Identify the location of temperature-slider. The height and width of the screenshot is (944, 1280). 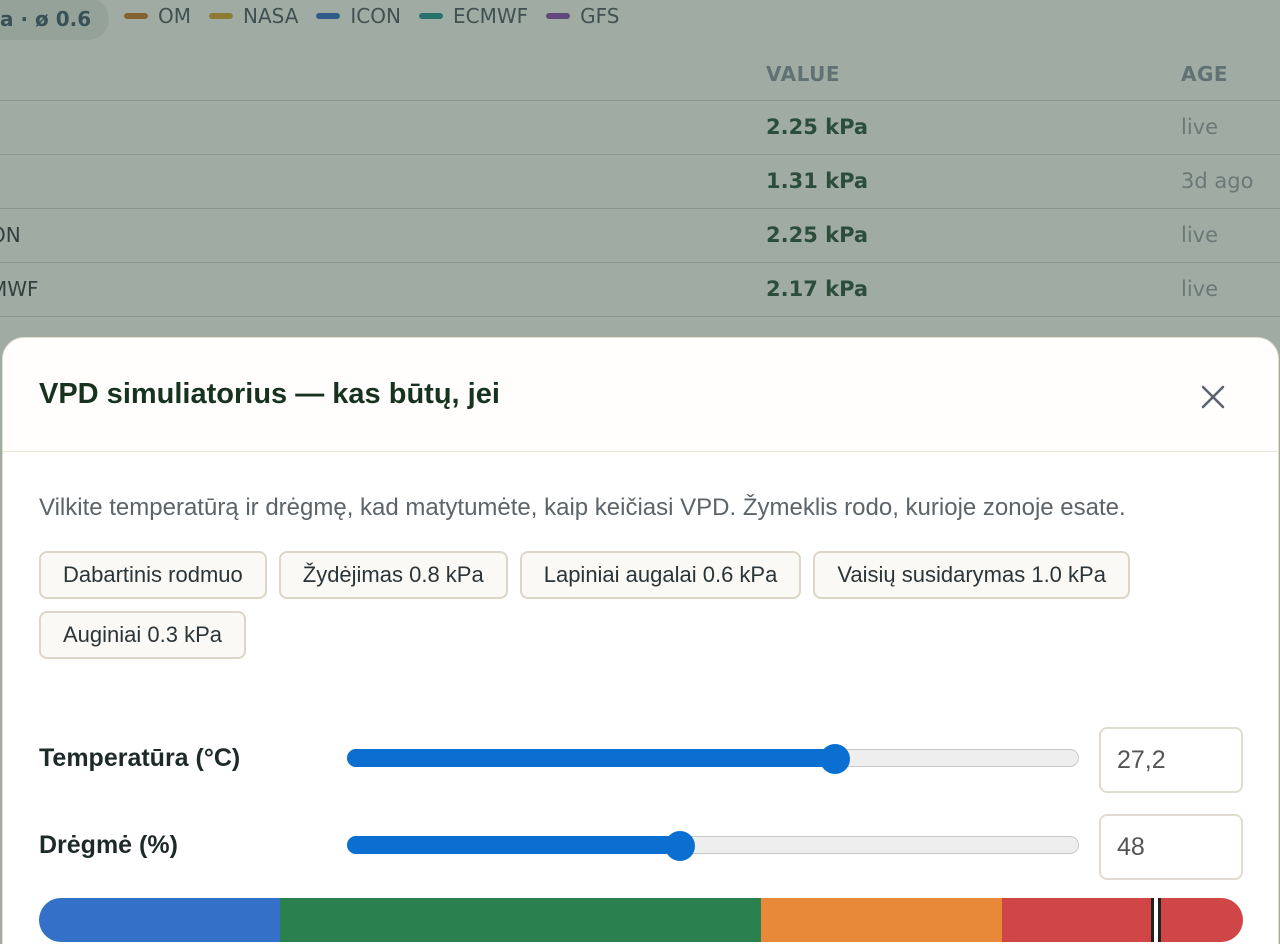
(713, 758).